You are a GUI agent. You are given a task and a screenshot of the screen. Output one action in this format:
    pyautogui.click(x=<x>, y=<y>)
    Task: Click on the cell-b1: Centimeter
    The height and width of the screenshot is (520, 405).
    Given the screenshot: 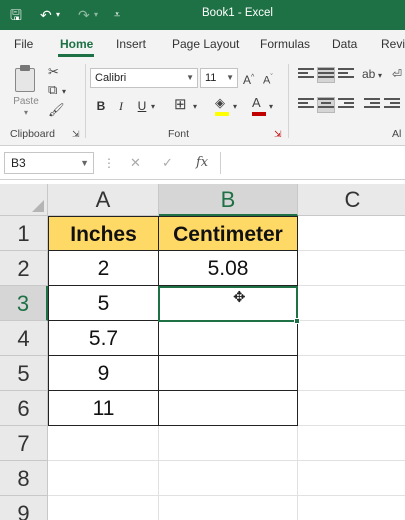 What is the action you would take?
    pyautogui.click(x=228, y=233)
    